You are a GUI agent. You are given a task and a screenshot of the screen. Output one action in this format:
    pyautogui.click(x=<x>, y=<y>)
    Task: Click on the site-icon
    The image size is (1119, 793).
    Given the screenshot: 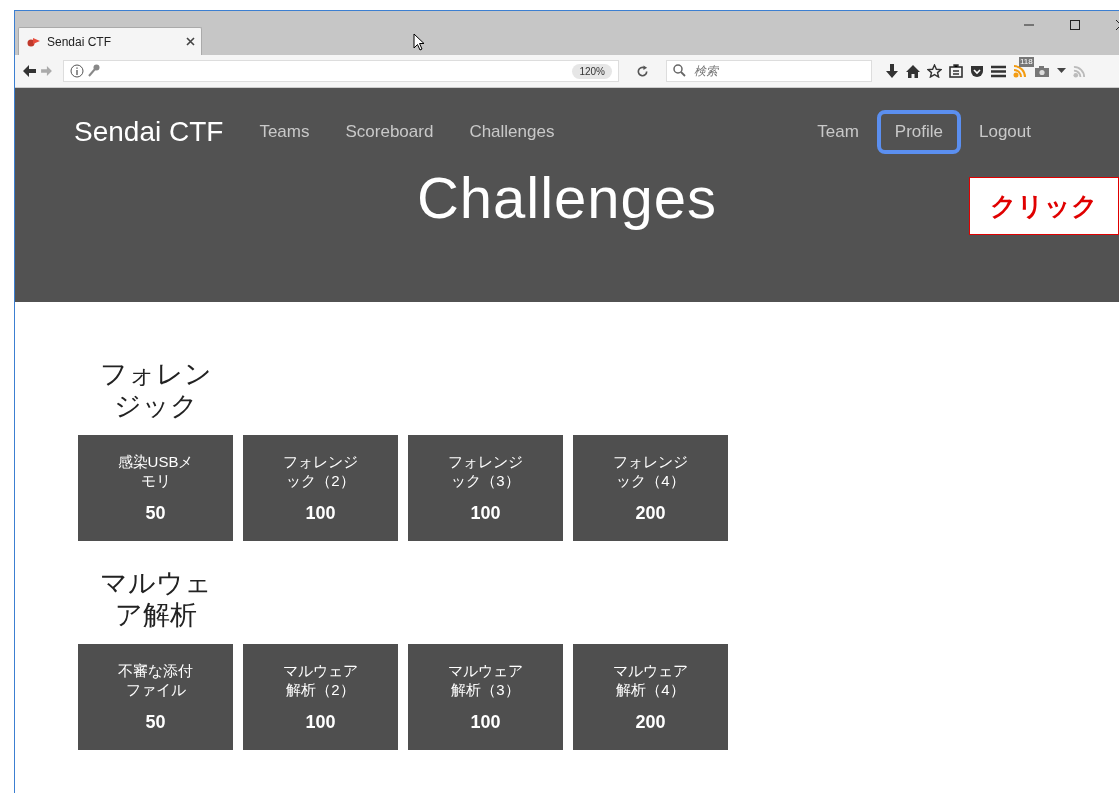 What is the action you would take?
    pyautogui.click(x=34, y=41)
    